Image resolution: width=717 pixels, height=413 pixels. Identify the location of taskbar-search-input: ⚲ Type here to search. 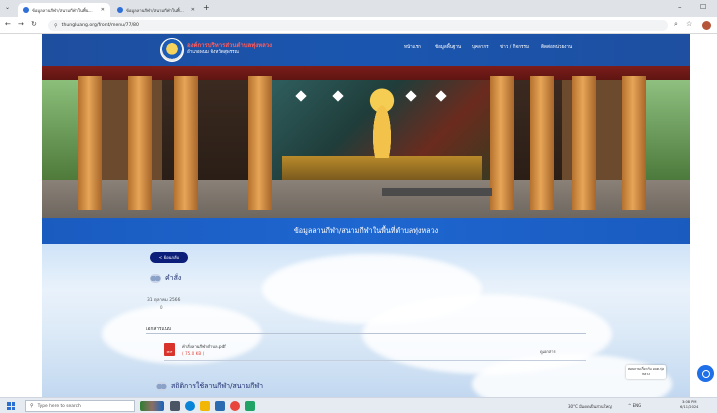
(80, 406).